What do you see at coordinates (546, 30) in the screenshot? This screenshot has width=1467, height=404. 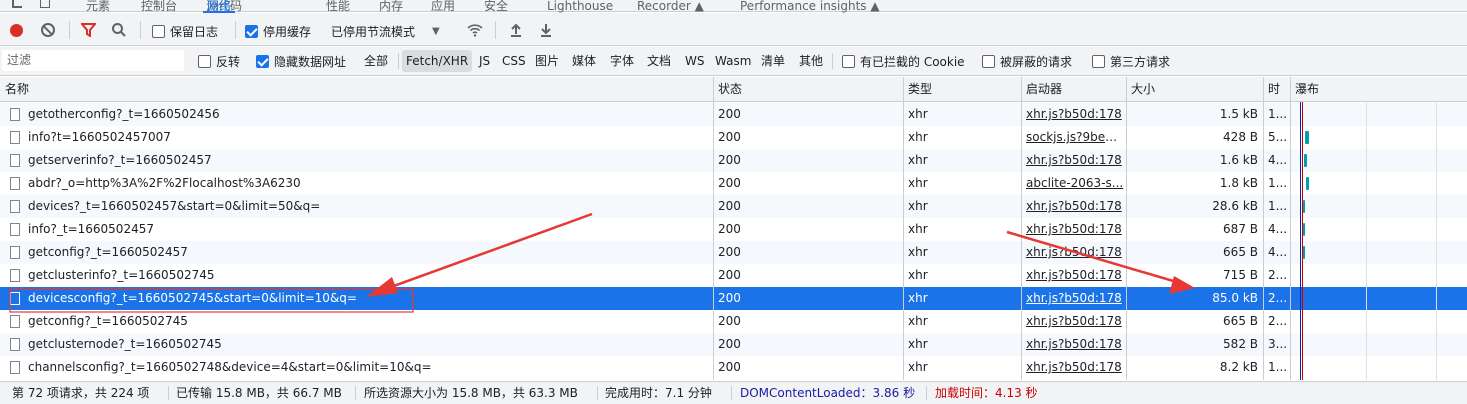 I see `export-har-icon` at bounding box center [546, 30].